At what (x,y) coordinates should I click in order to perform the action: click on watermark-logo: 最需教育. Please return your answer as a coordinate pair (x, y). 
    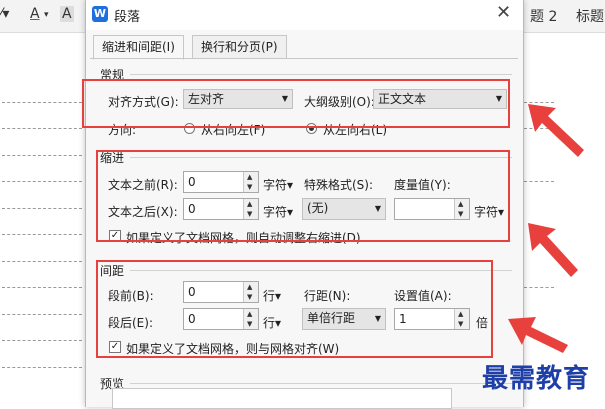
    Looking at the image, I should click on (536, 379).